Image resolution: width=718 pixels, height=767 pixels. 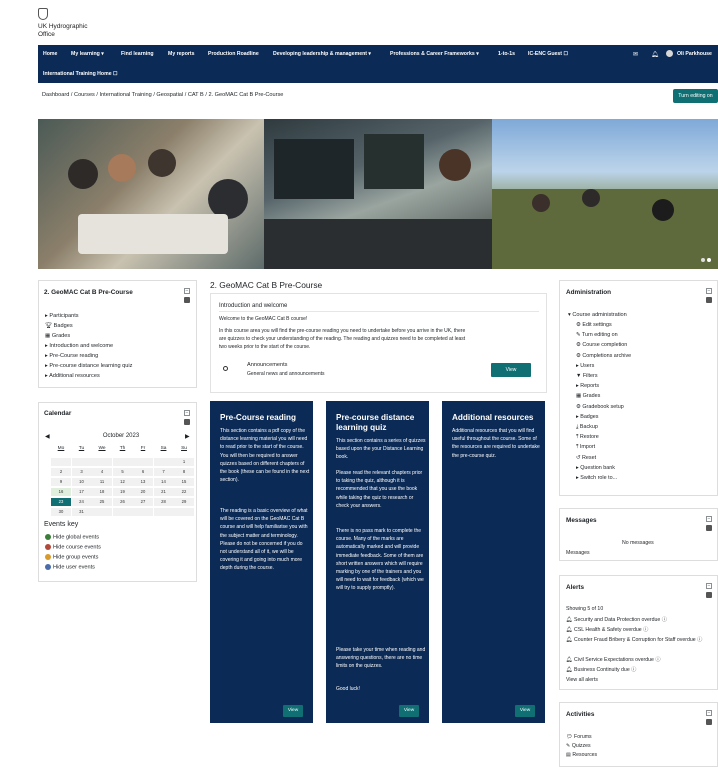 What do you see at coordinates (163, 492) in the screenshot?
I see `calendar-day: 21` at bounding box center [163, 492].